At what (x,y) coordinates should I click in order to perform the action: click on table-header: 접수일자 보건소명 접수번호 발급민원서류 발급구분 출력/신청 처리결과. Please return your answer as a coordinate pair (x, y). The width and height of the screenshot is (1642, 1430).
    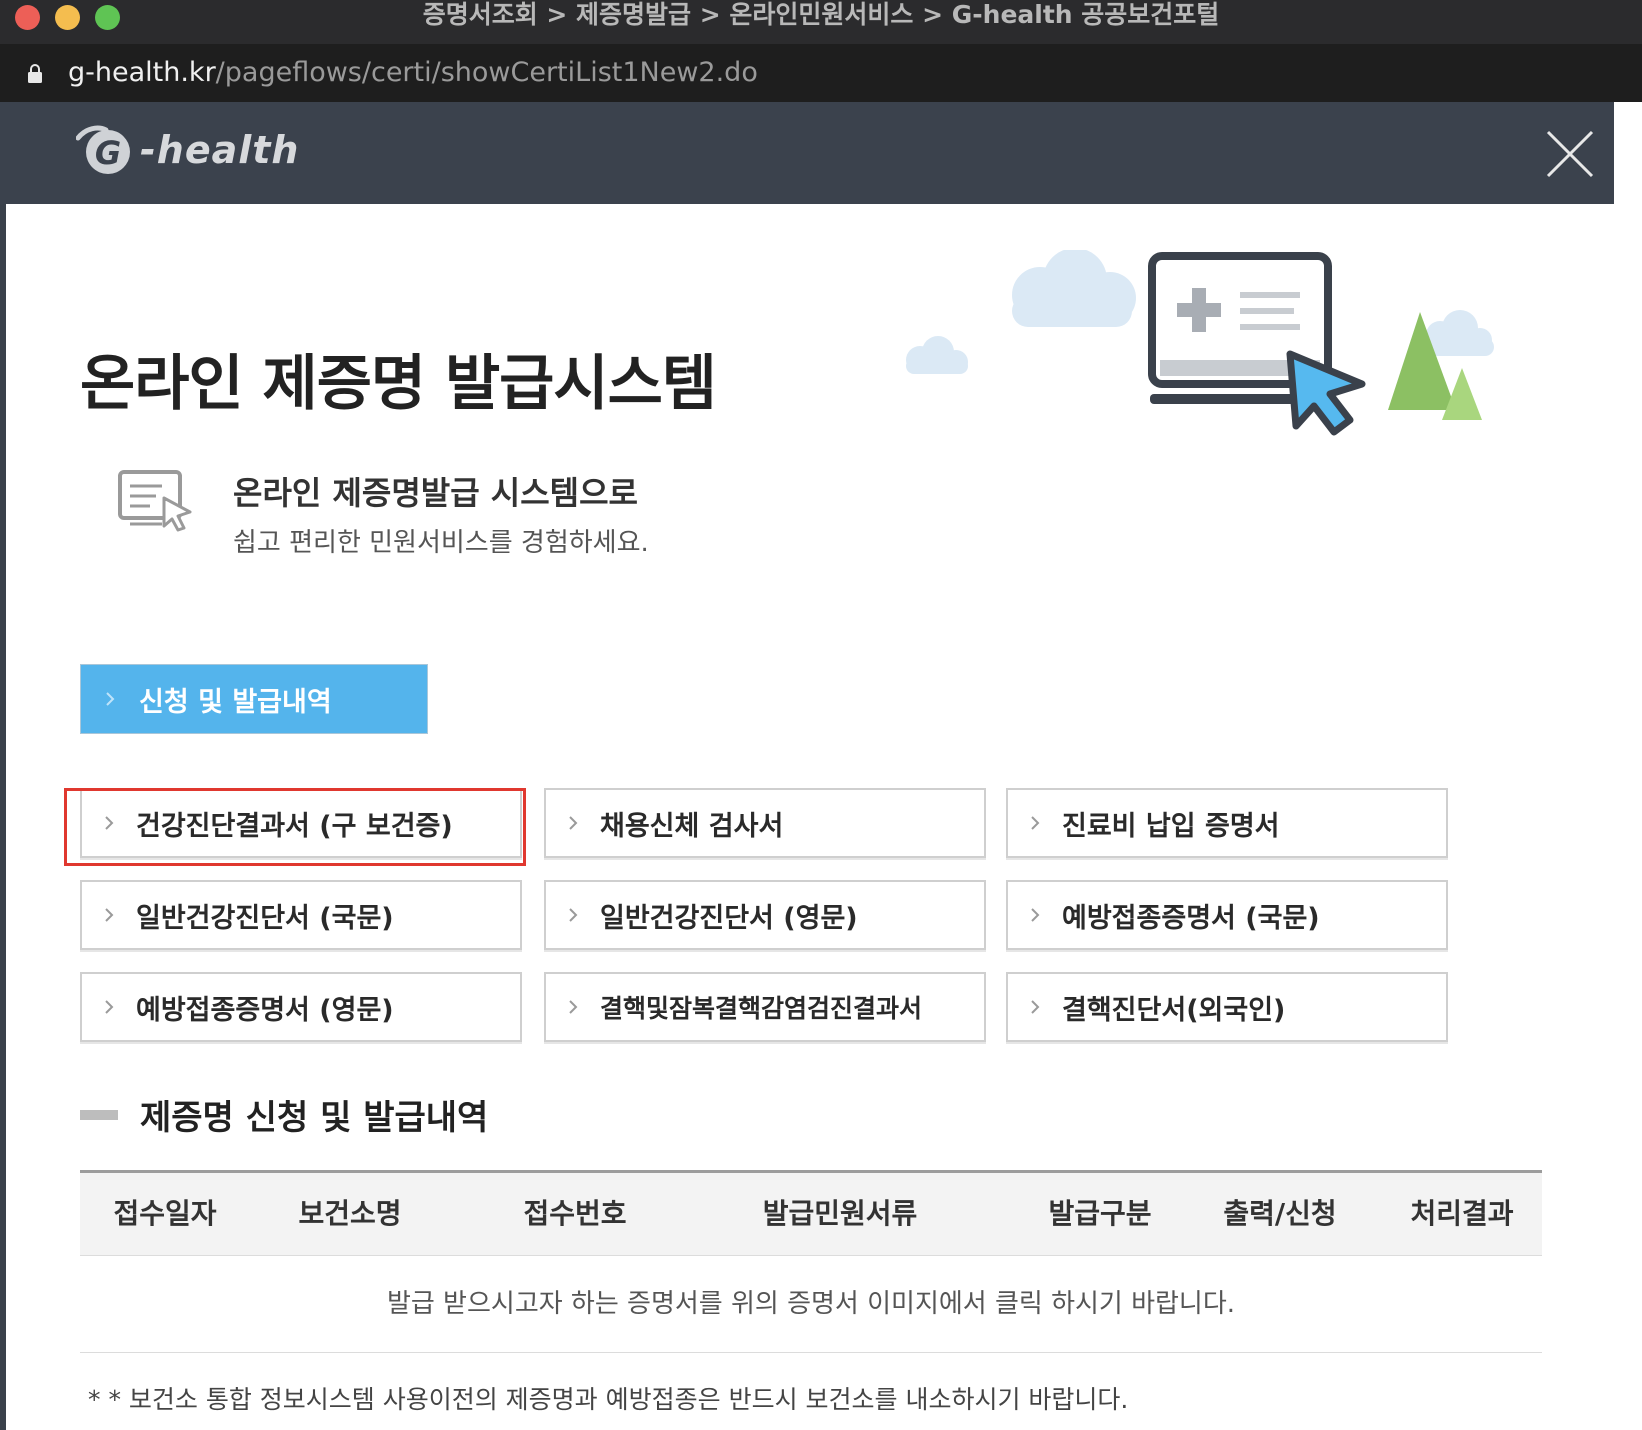
    Looking at the image, I should click on (811, 1214).